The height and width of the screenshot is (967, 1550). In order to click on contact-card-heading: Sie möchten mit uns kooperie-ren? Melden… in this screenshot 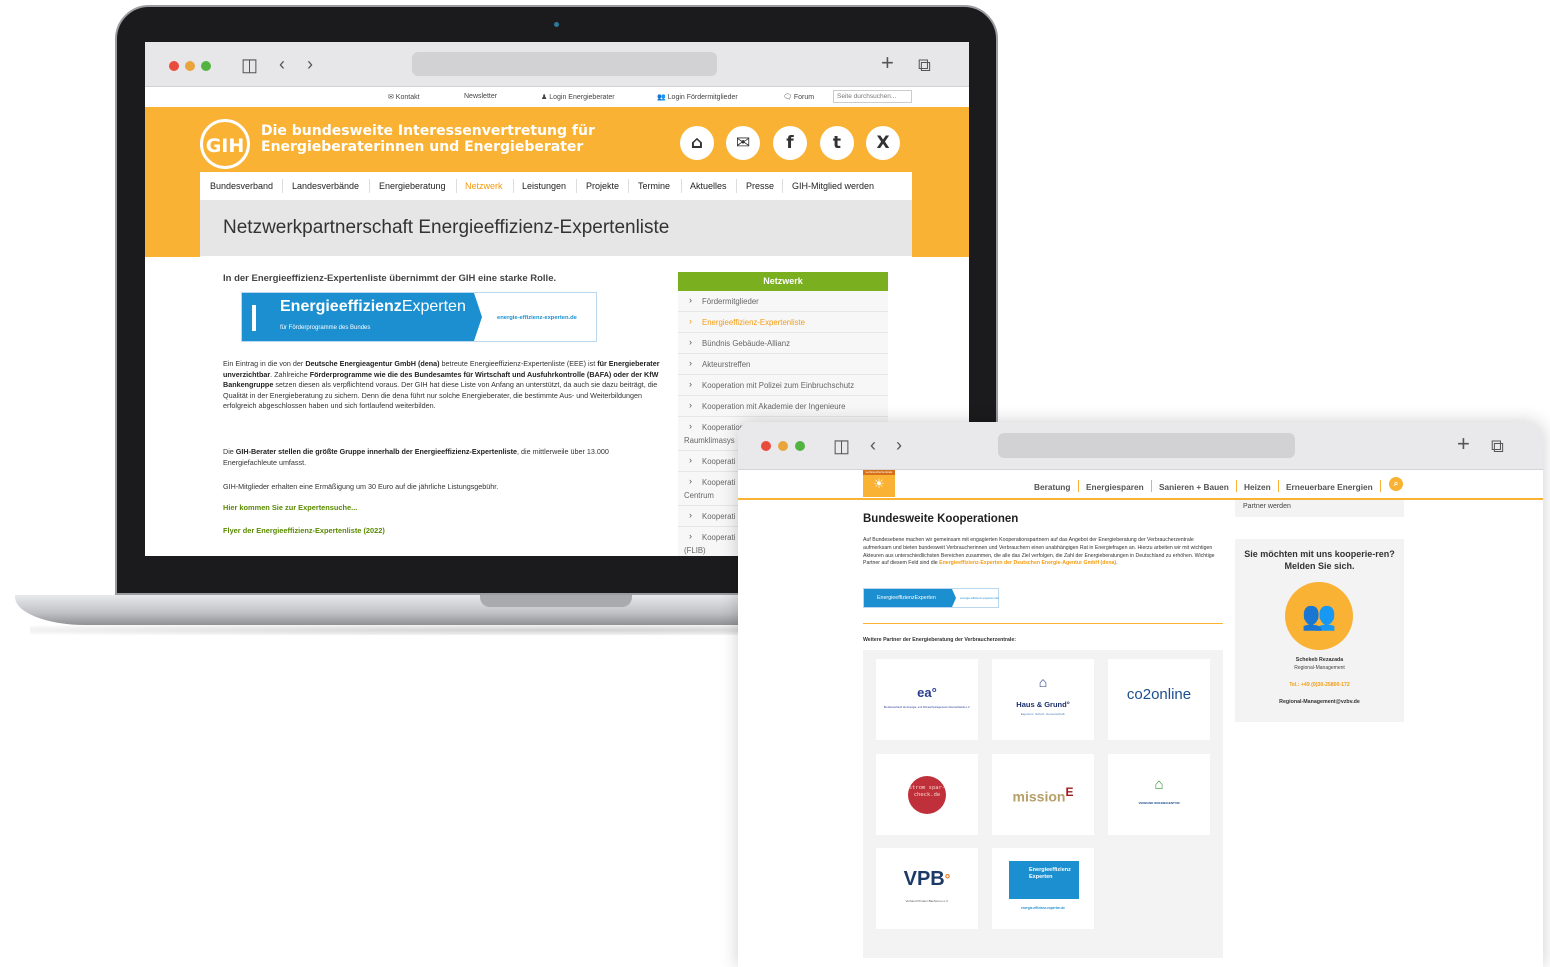, I will do `click(1319, 560)`.